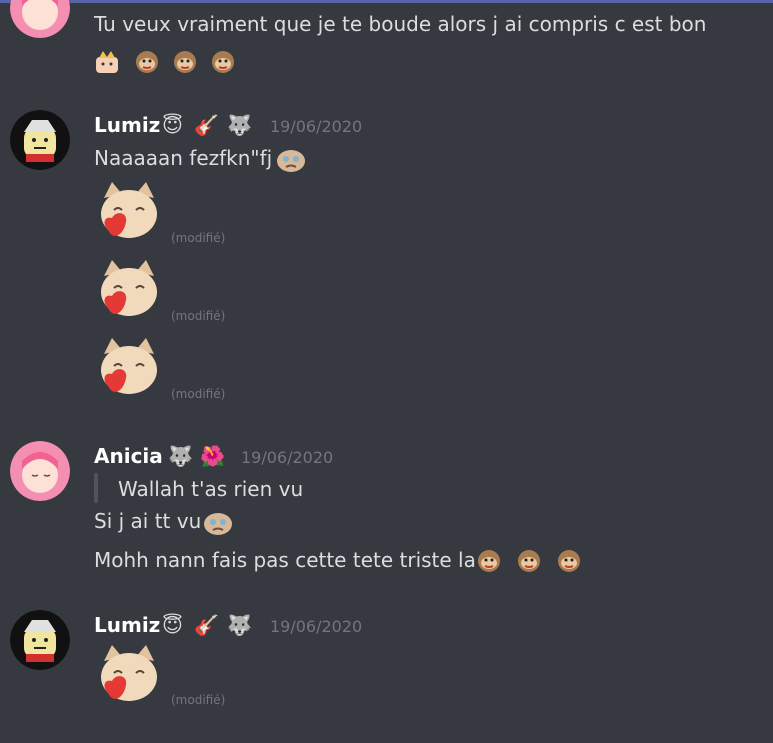  What do you see at coordinates (285, 560) in the screenshot?
I see `message-text: Mohh nann fais pas cette tete triste la` at bounding box center [285, 560].